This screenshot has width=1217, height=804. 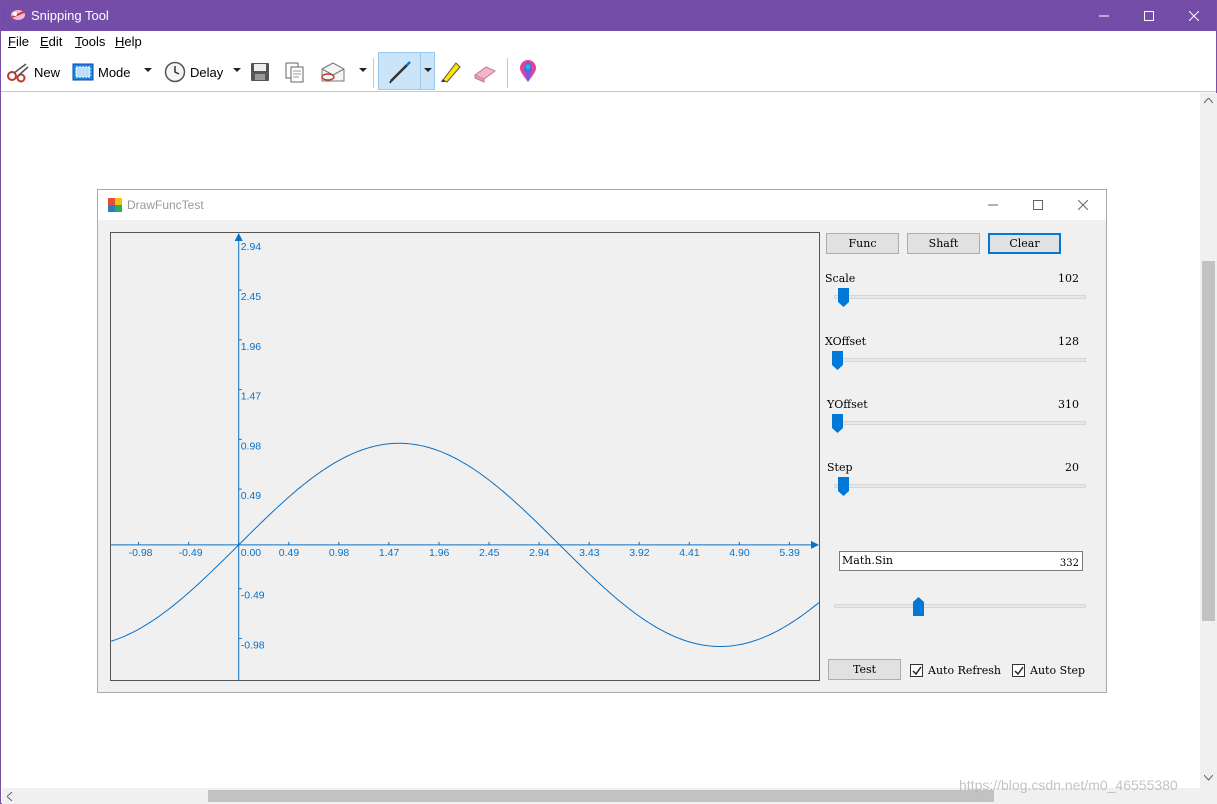 What do you see at coordinates (251, 496) in the screenshot?
I see `y-tick-label: 0.49` at bounding box center [251, 496].